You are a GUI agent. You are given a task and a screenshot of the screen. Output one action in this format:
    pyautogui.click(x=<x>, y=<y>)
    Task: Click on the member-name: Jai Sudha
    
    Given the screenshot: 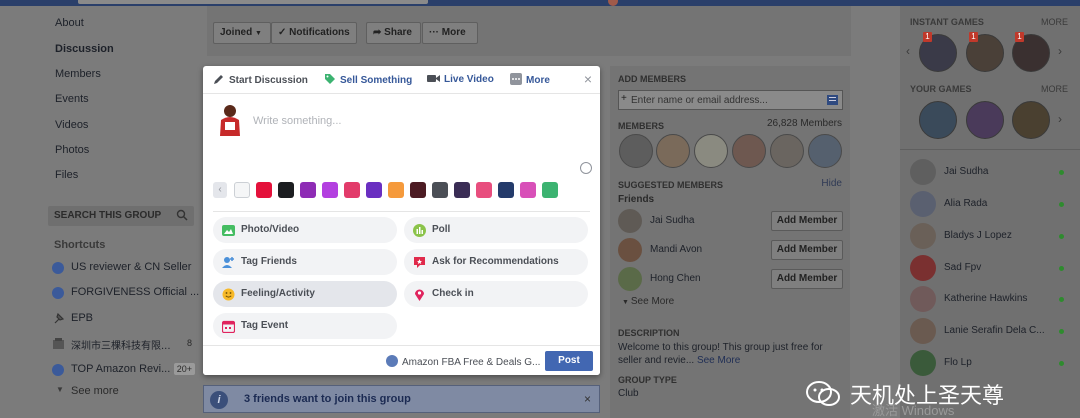 What is the action you would take?
    pyautogui.click(x=672, y=220)
    